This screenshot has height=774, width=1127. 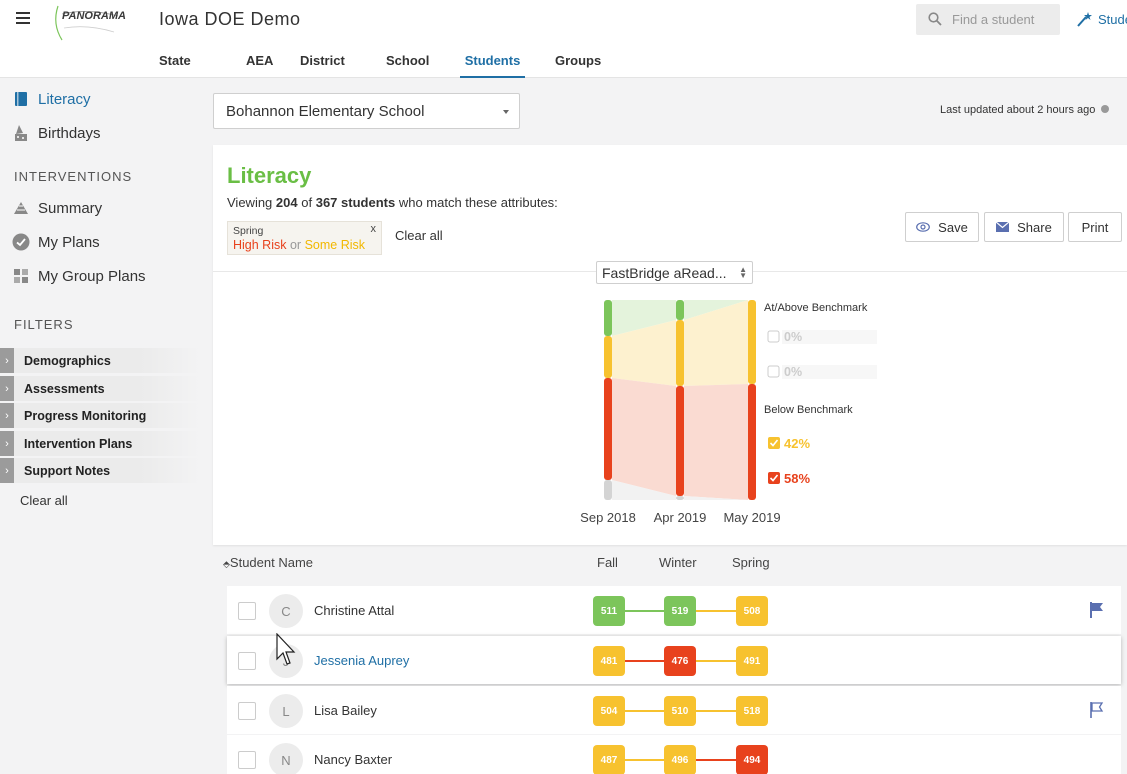 What do you see at coordinates (1105, 109) in the screenshot?
I see `help-icon` at bounding box center [1105, 109].